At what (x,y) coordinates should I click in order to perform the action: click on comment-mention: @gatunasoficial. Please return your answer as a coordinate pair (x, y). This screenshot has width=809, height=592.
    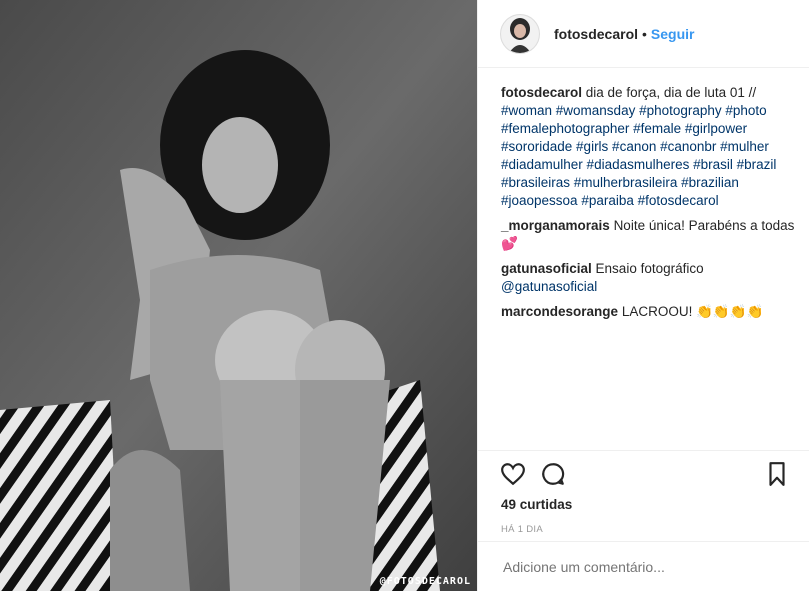
    Looking at the image, I should click on (549, 286).